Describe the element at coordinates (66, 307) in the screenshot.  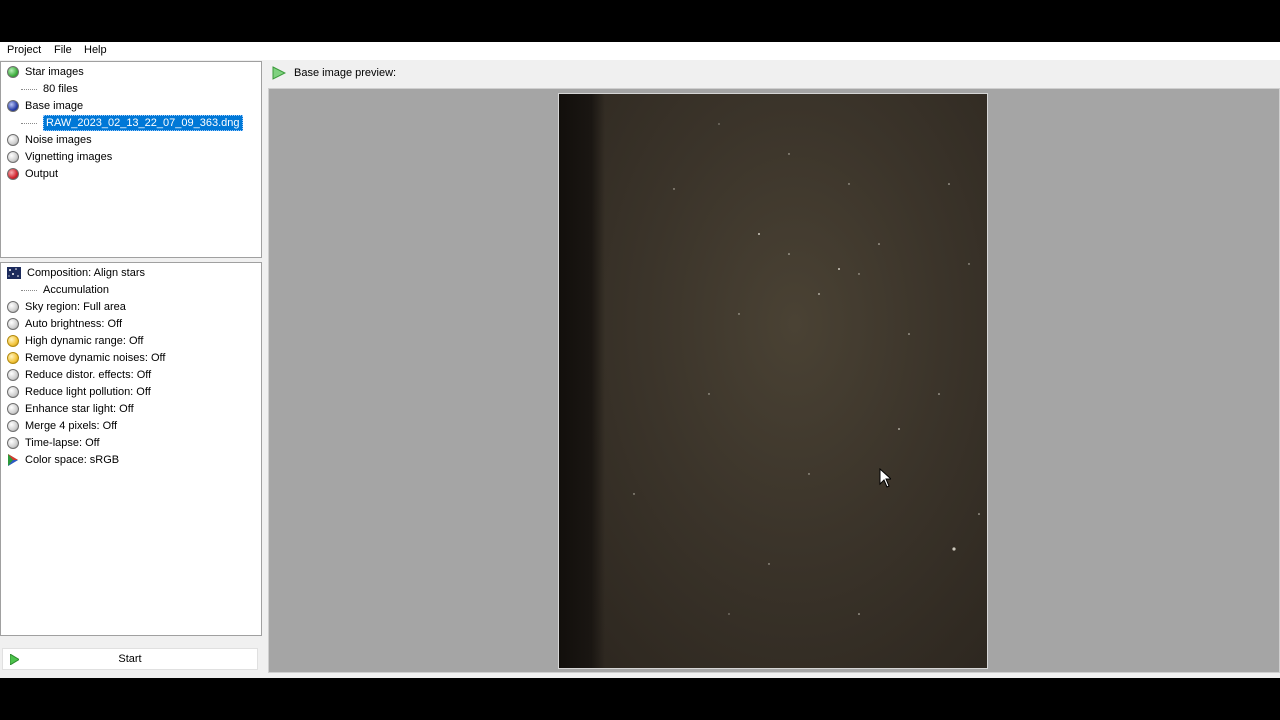
I see `setting-sky-region: Sky region: Full area` at that location.